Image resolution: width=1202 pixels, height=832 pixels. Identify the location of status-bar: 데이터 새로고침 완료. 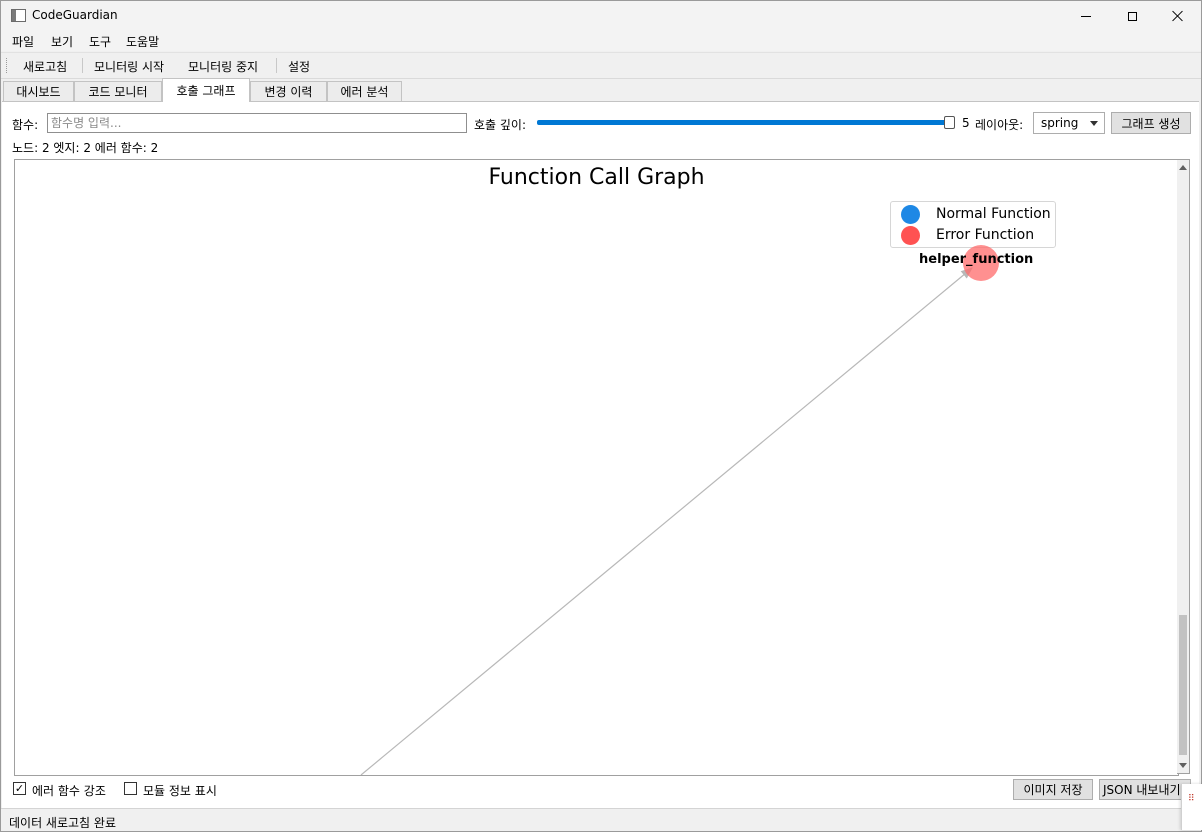
(601, 819).